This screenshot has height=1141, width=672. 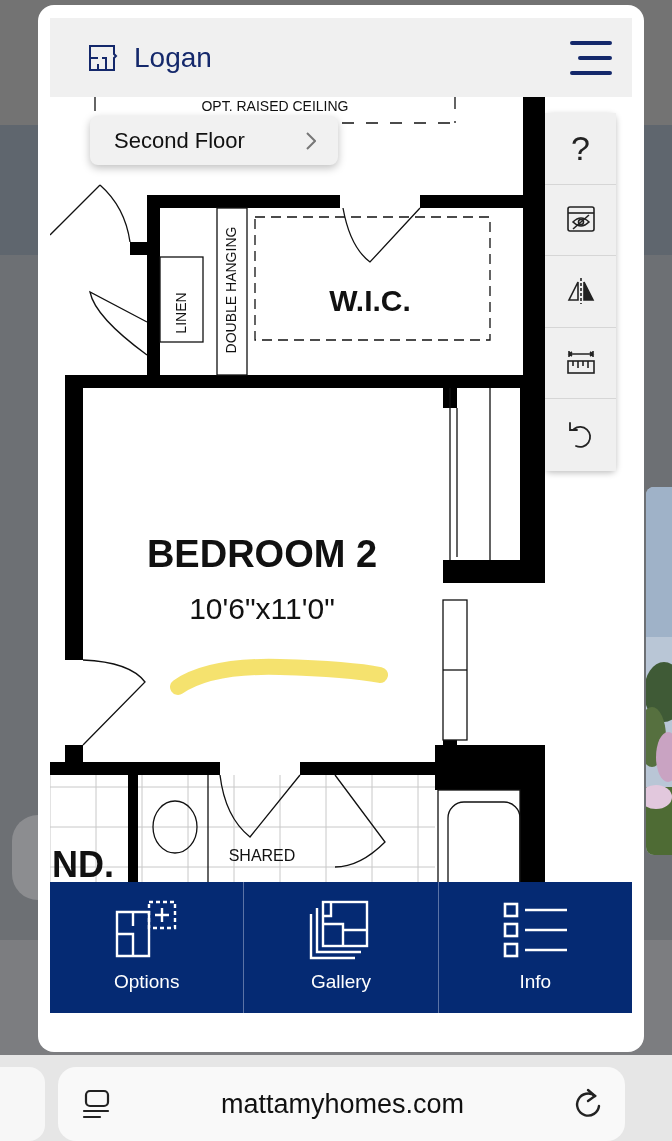 I want to click on closet-label: LINEN, so click(x=180, y=313).